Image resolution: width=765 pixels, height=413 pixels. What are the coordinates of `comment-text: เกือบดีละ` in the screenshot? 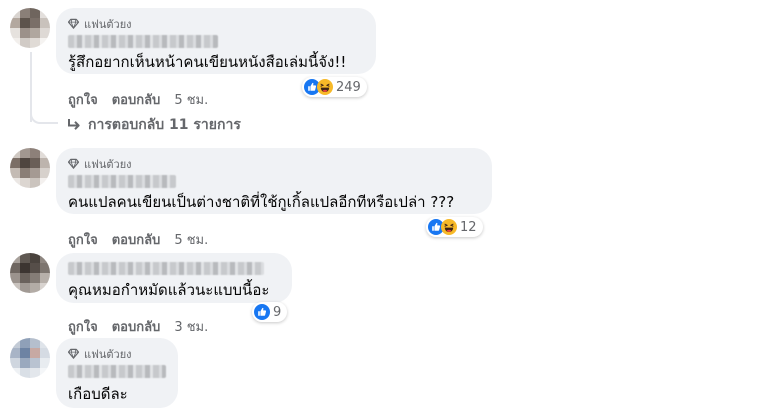 It's located at (98, 394).